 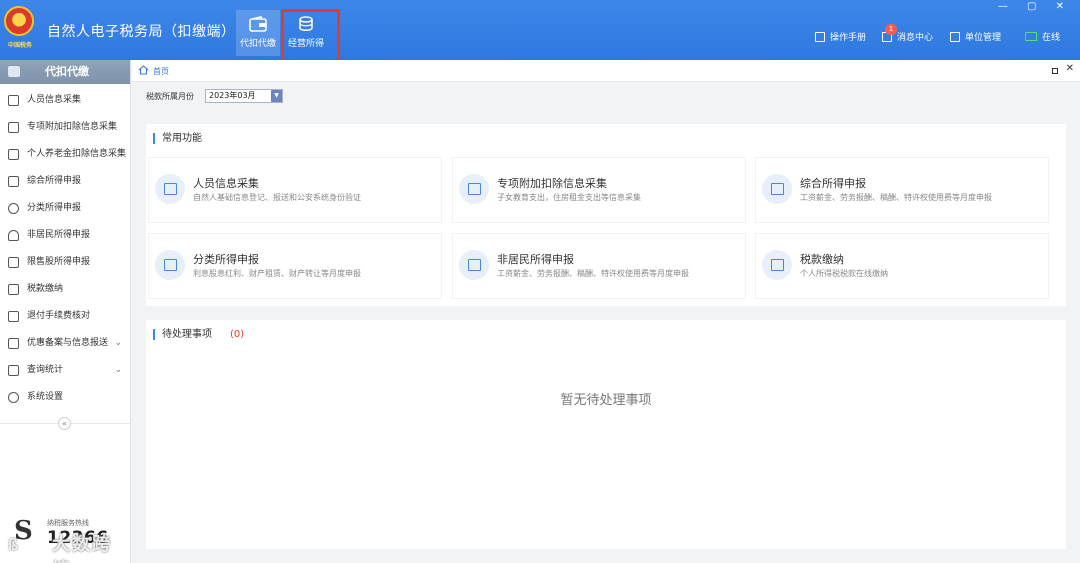 I want to click on sidebar-item-system-settings: 系统设置, so click(x=65, y=397).